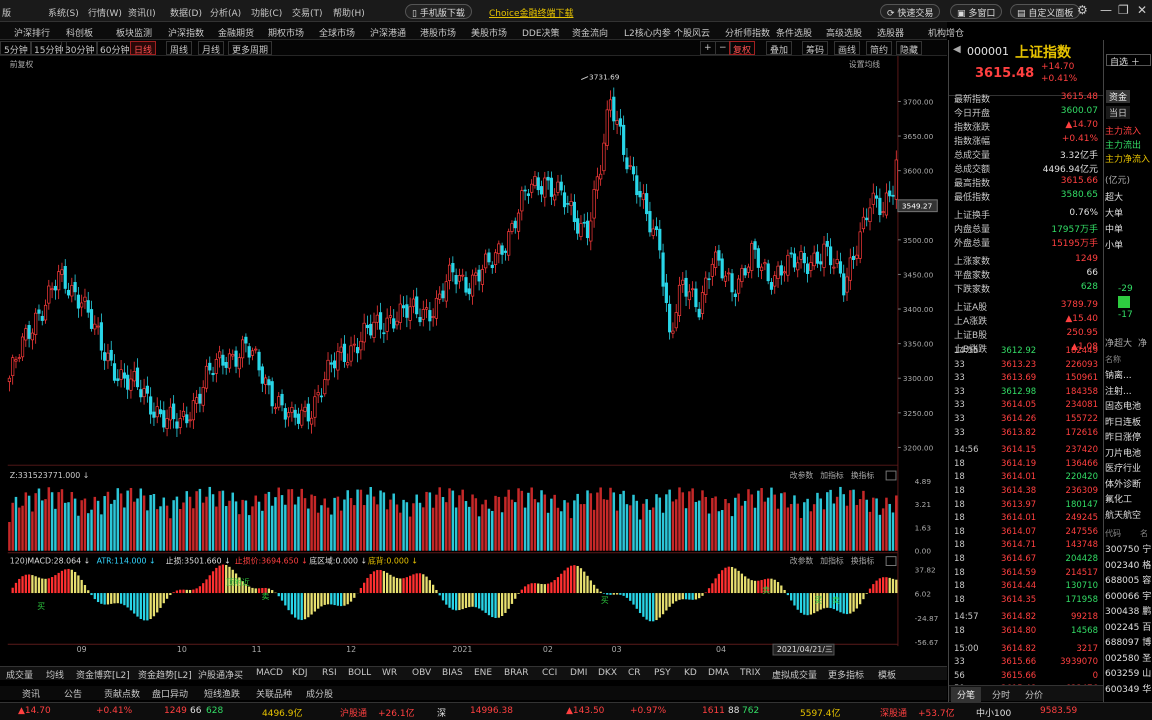 The image size is (1152, 720). I want to click on indicator-tab: 资金博弈[L2], so click(103, 674).